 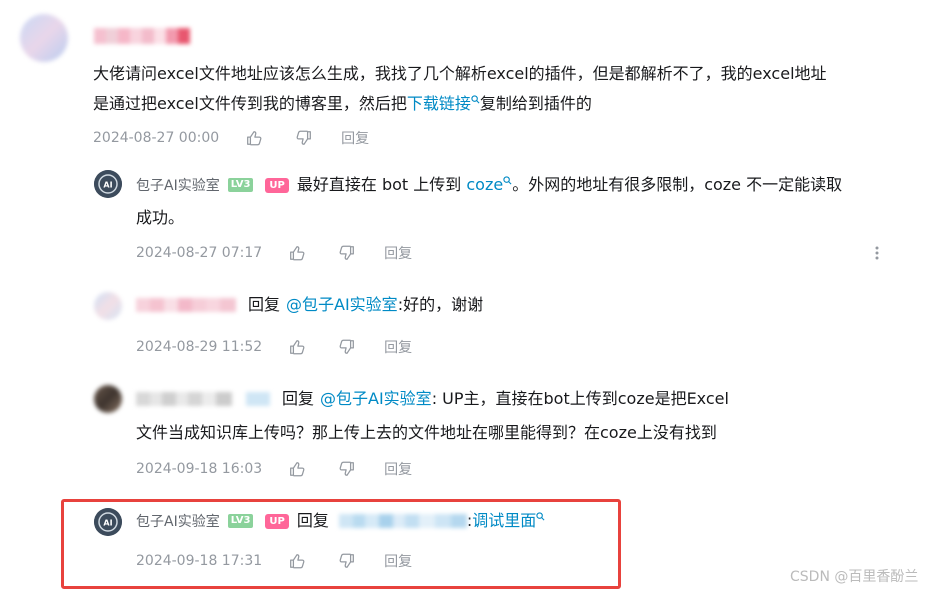 I want to click on reply4-header: 包子AI实验室 LV3 UP 回复 : 调试里面, so click(x=340, y=521).